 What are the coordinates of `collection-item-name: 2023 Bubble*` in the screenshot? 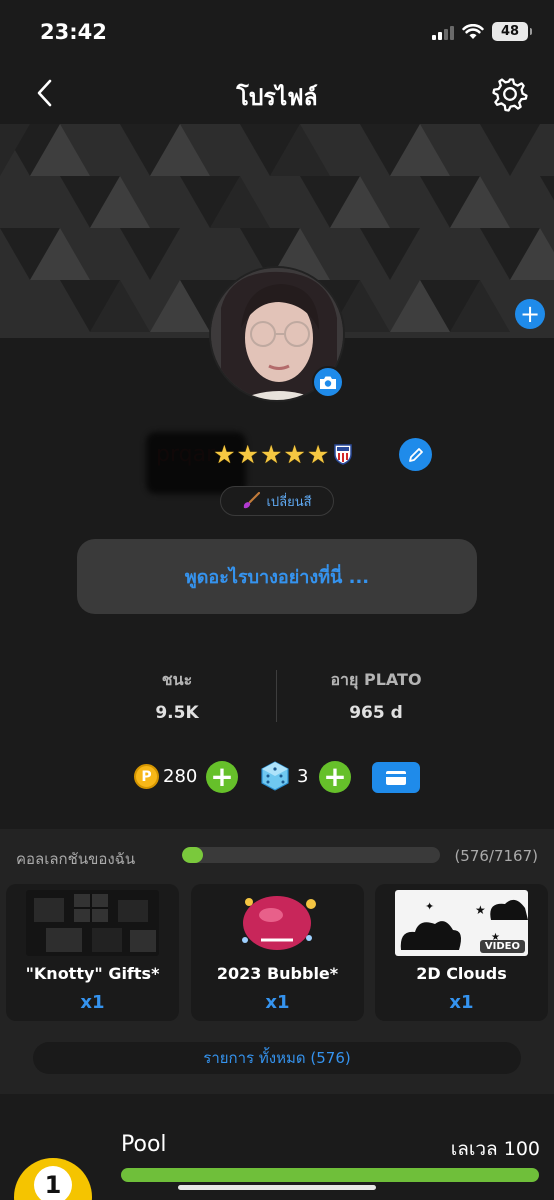 It's located at (277, 973).